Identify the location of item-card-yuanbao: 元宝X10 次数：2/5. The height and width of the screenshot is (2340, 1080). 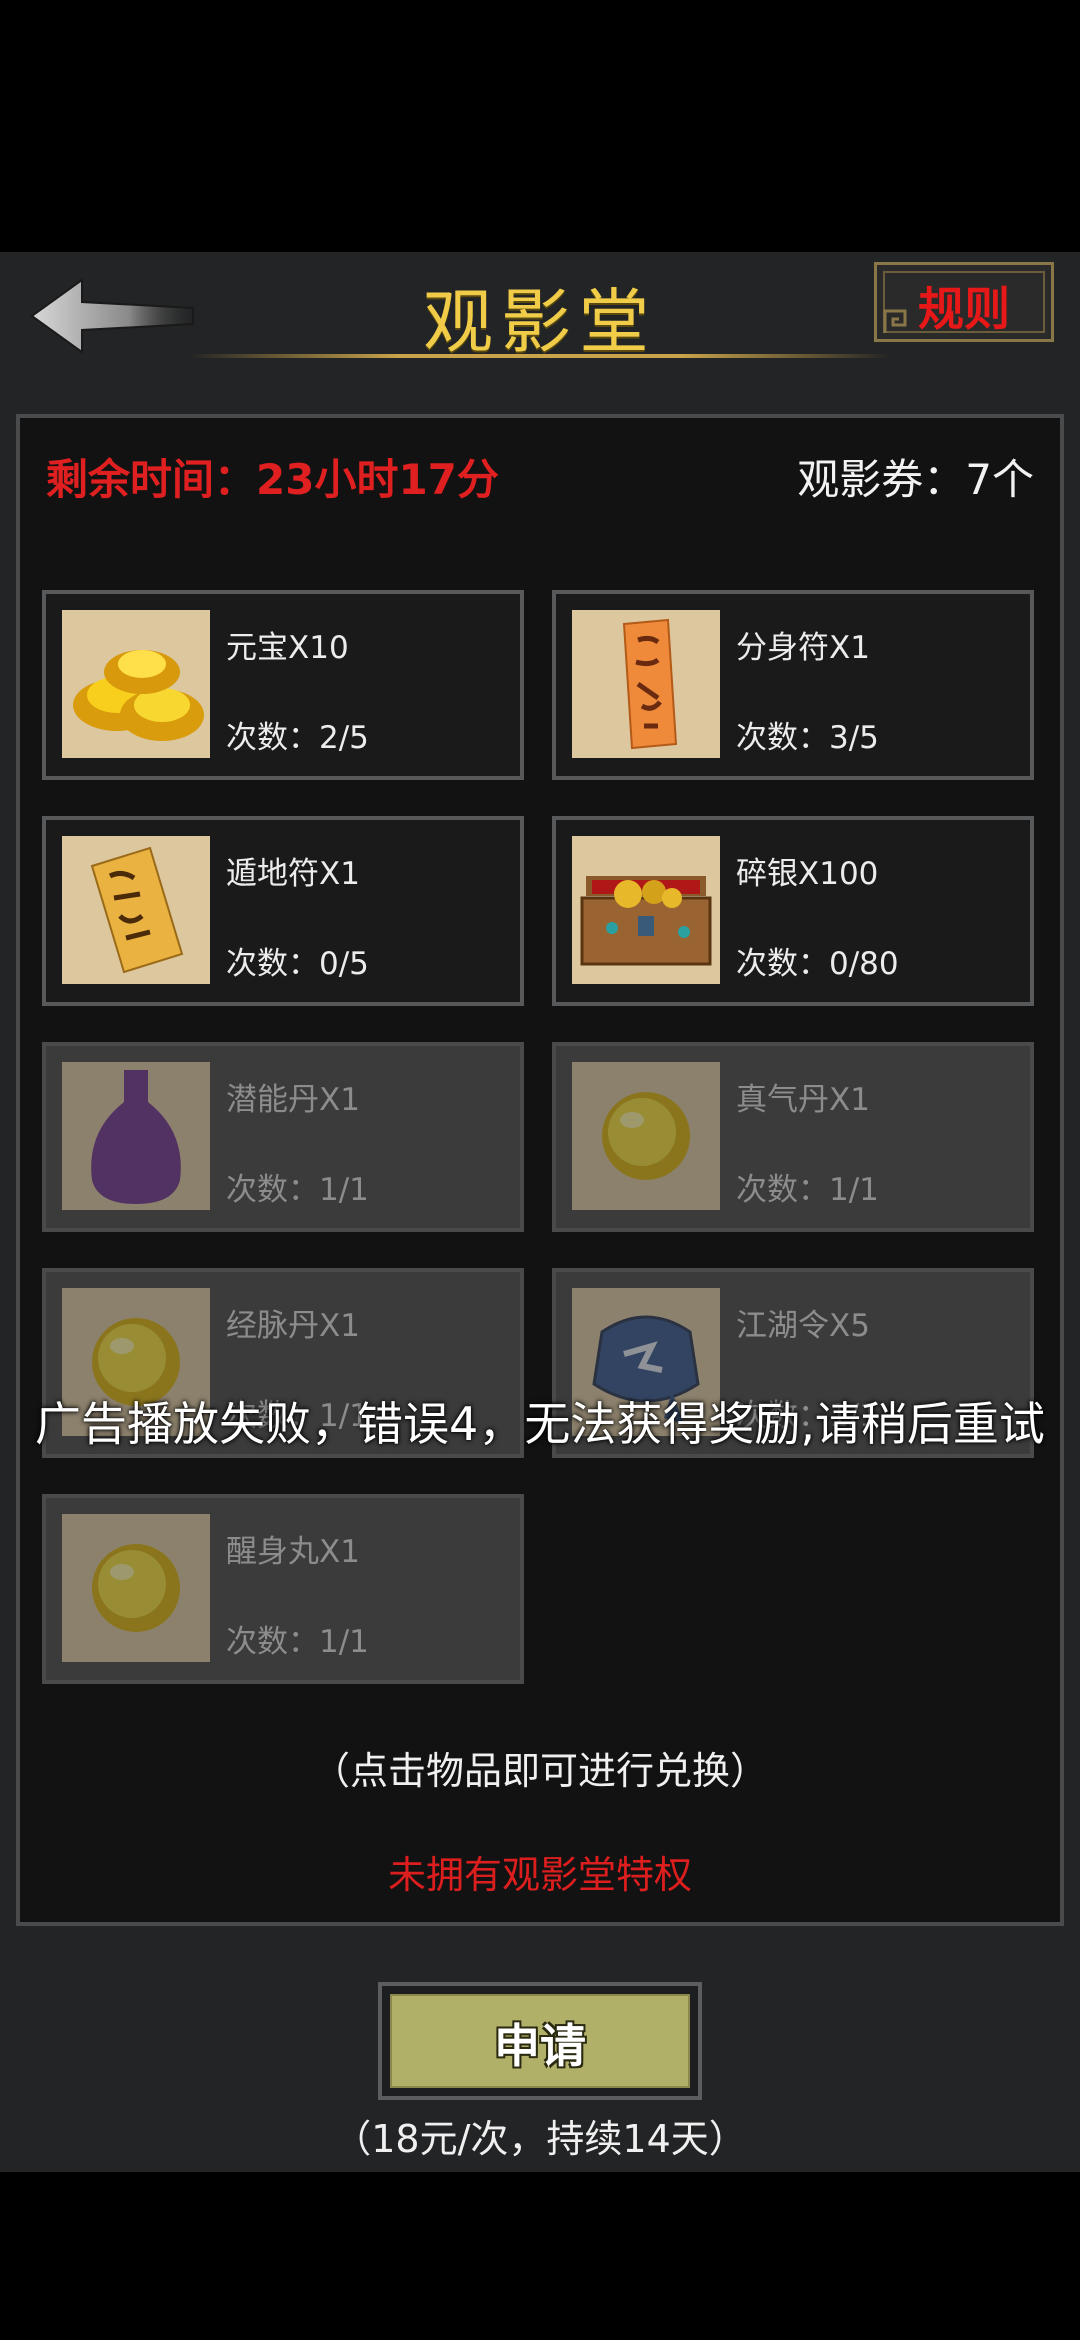
(283, 685).